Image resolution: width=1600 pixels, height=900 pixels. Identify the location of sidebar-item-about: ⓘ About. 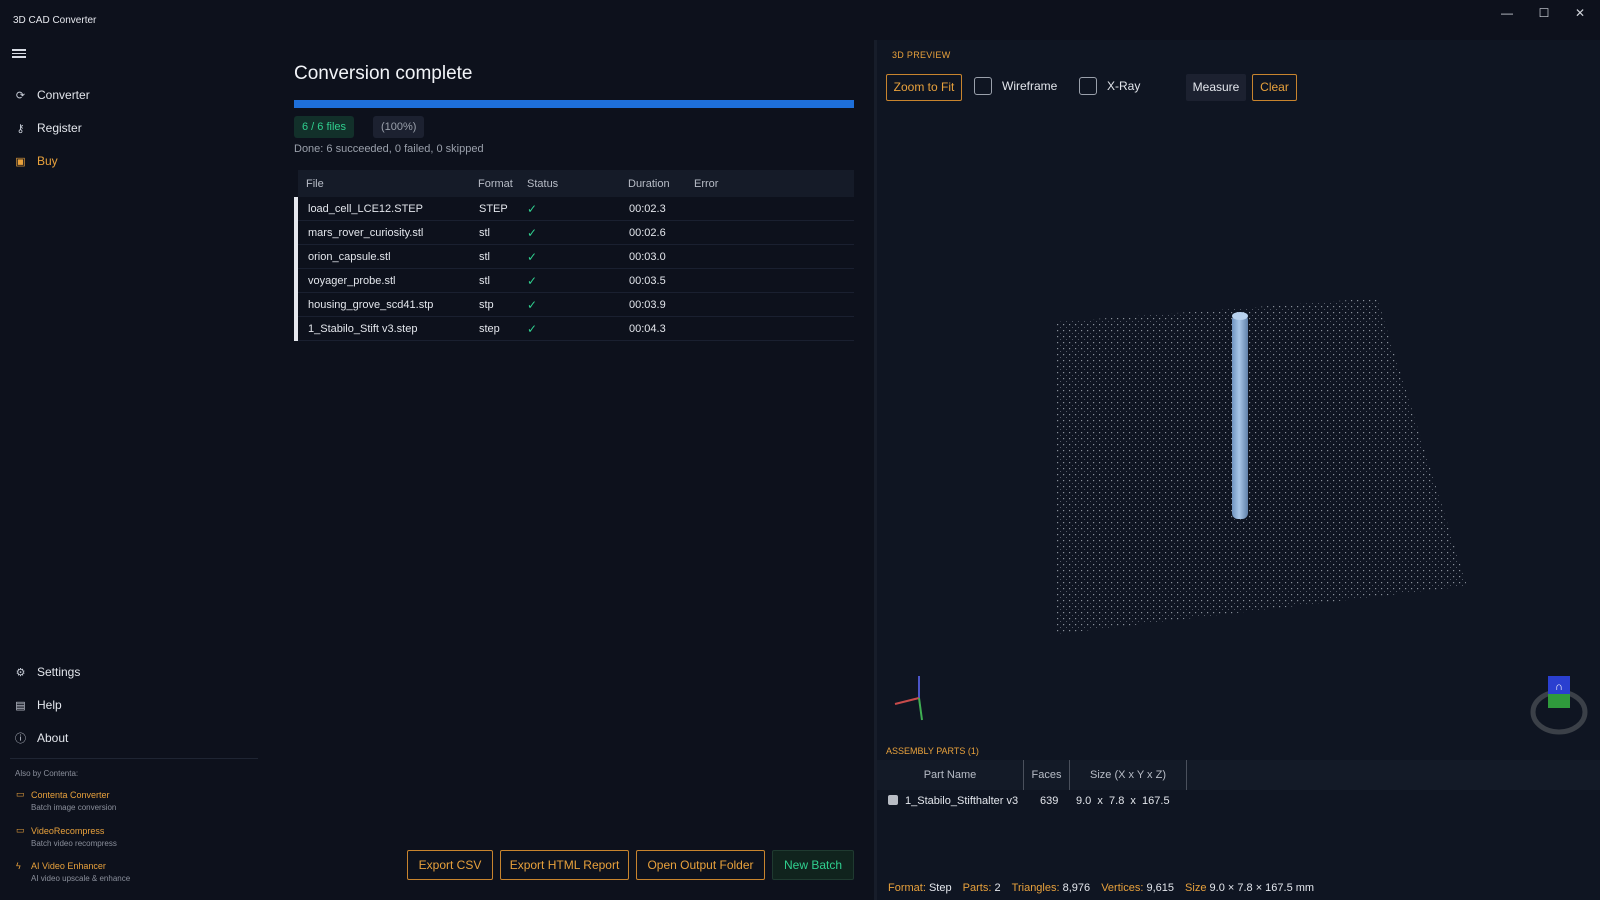
(41, 738).